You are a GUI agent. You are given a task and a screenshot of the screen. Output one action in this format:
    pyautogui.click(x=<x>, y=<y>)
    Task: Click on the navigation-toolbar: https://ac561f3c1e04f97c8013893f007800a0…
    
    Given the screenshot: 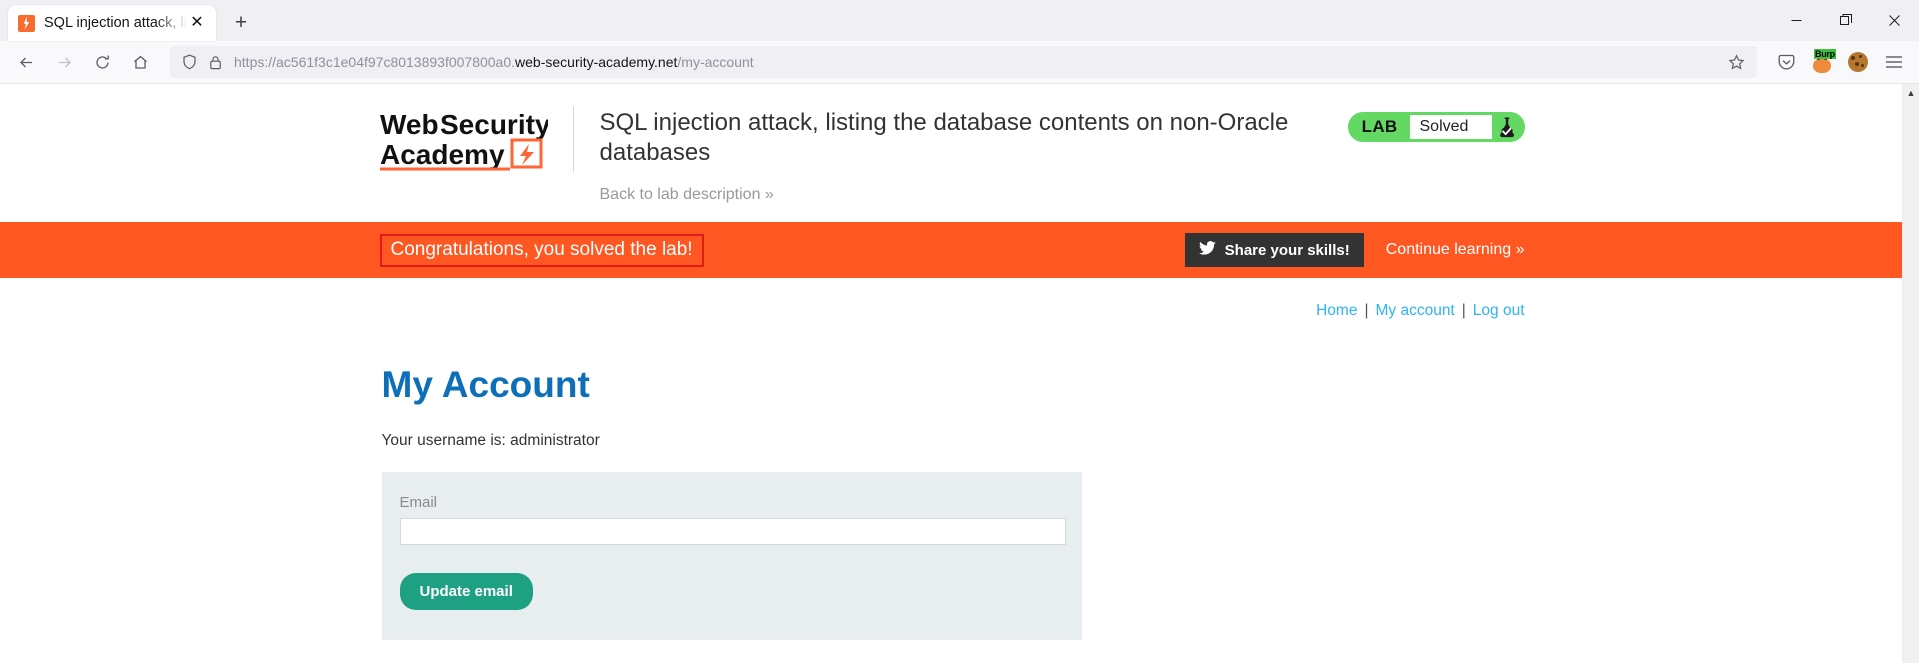 What is the action you would take?
    pyautogui.click(x=959, y=62)
    